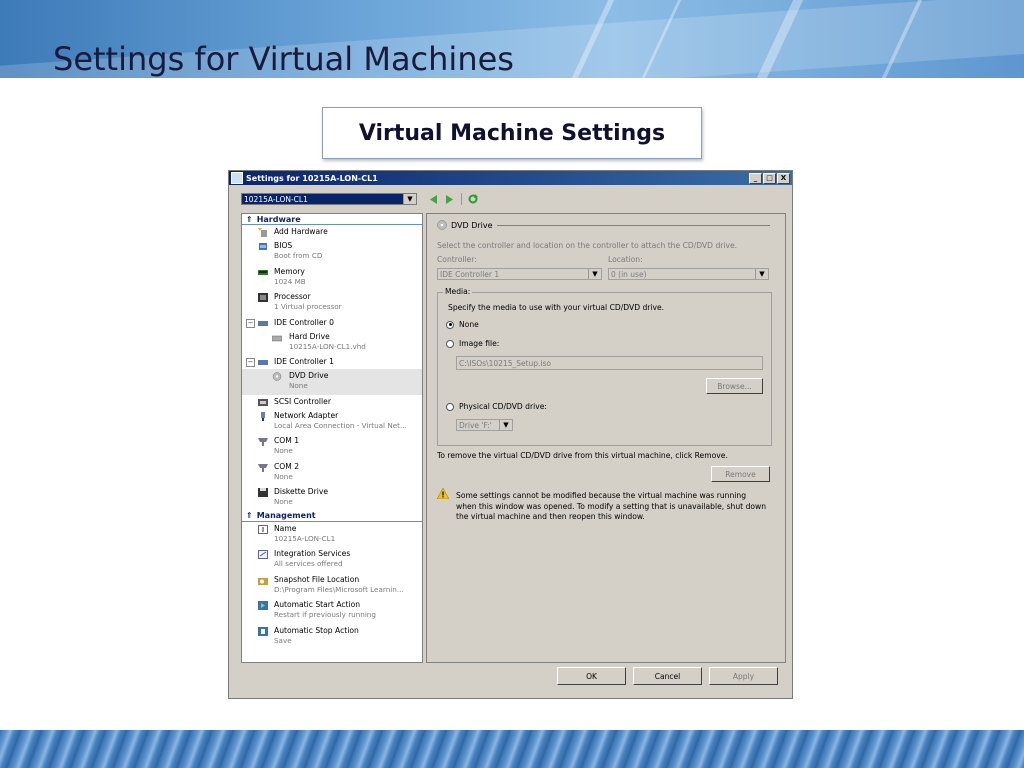 The width and height of the screenshot is (1024, 768). Describe the element at coordinates (277, 338) in the screenshot. I see `hard-drive-icon` at that location.